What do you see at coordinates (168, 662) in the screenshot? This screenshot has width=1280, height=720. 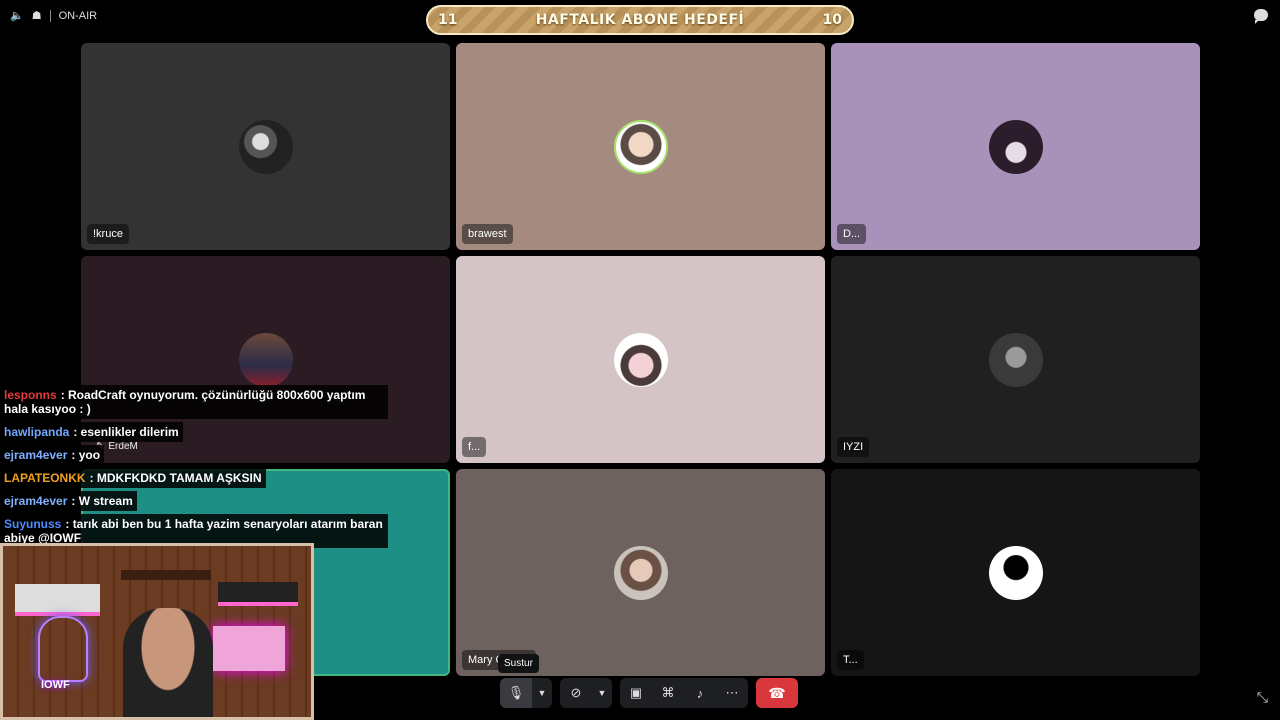 I see `streamer` at bounding box center [168, 662].